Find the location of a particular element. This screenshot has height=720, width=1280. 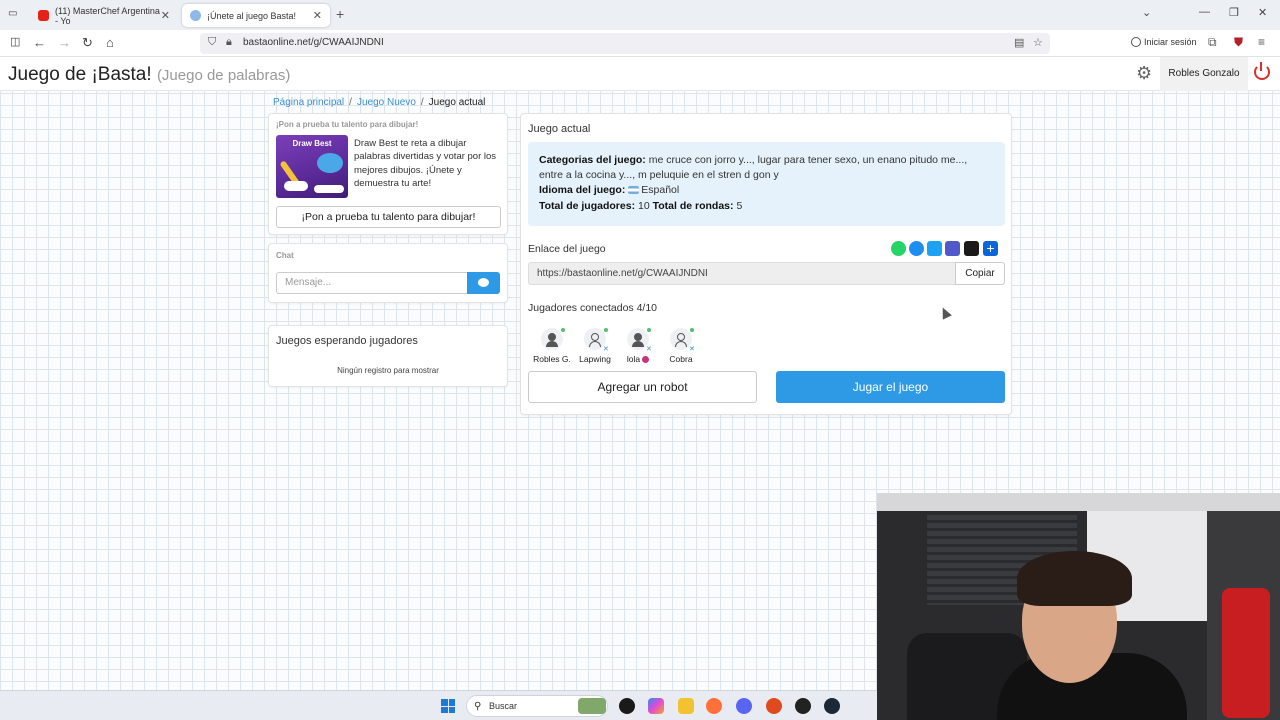

user-menu: Robles Gonzalo is located at coordinates (1204, 74).